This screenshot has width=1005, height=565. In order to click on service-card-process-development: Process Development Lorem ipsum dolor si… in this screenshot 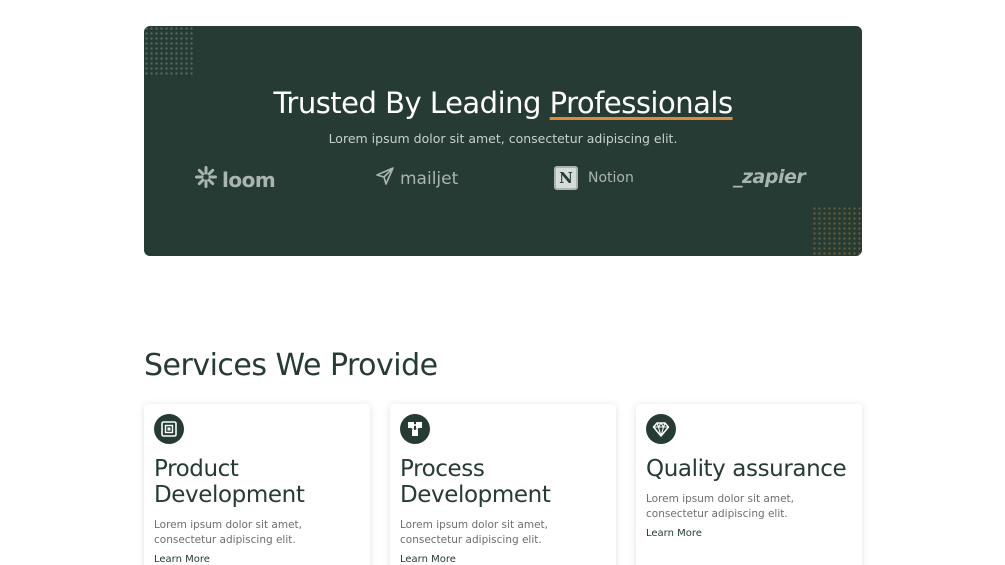, I will do `click(503, 484)`.